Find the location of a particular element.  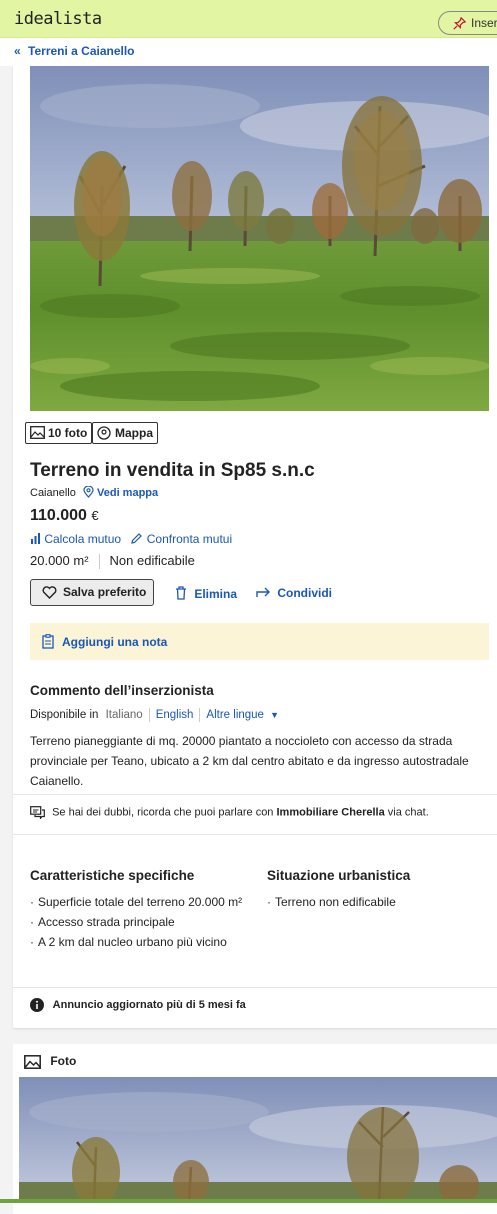

comment-heading: Commento dell’inserzionista is located at coordinates (122, 690).